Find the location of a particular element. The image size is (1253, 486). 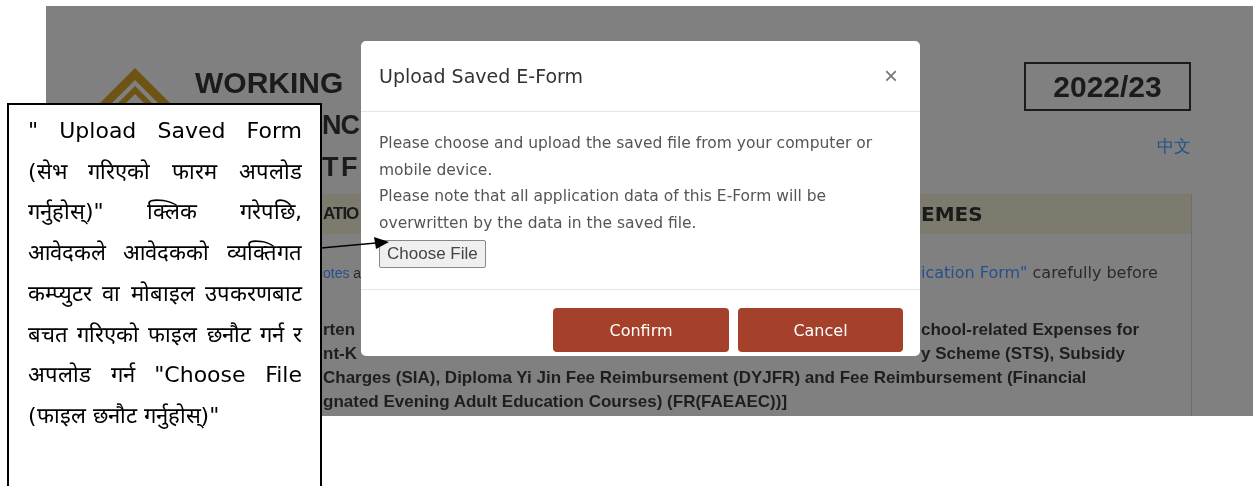

scheme-text: y Scheme (STS), Subsidy is located at coordinates (1023, 354).